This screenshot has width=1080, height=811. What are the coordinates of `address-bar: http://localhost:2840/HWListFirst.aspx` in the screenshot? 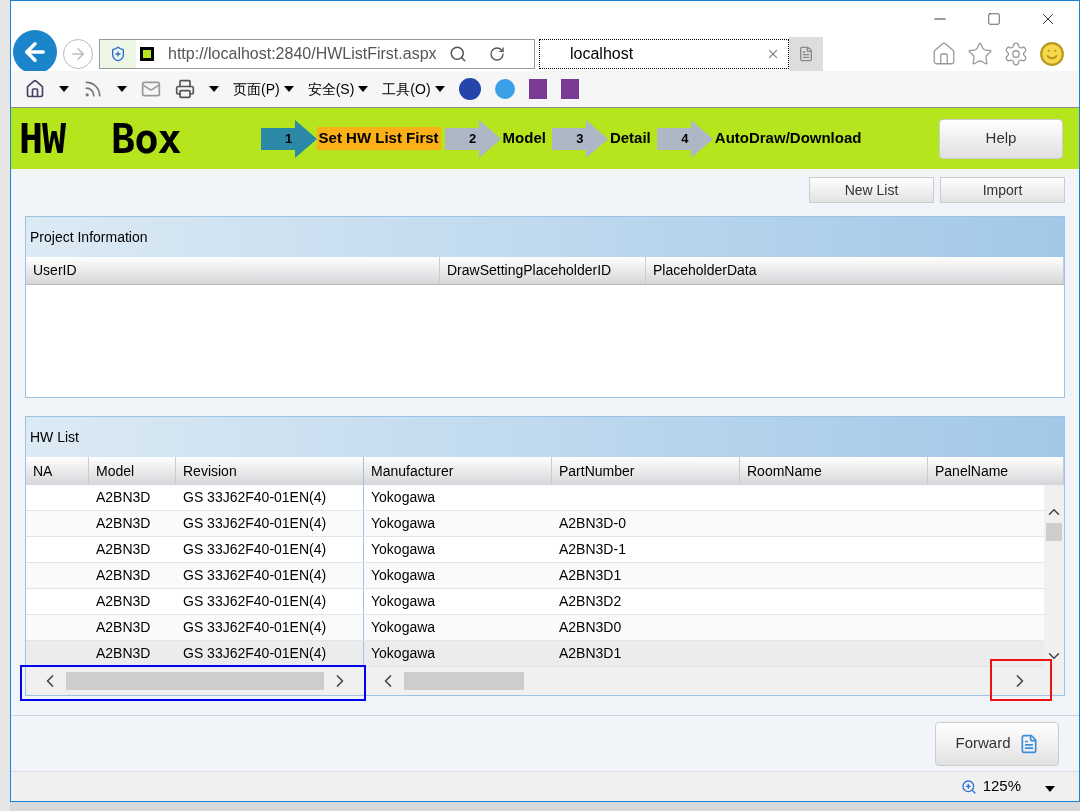 It's located at (317, 54).